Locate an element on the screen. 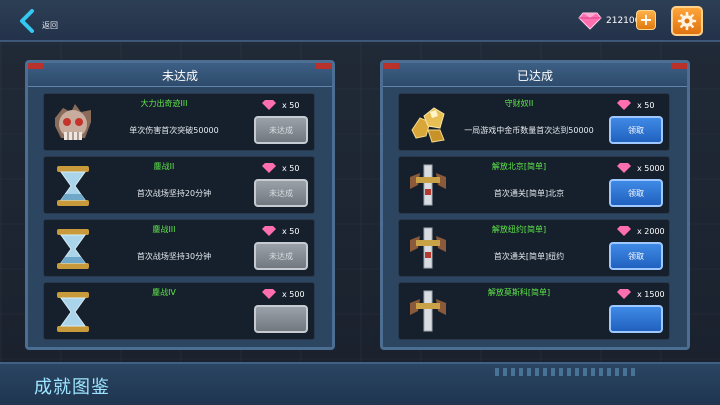  panel-header: 已达成 is located at coordinates (535, 75).